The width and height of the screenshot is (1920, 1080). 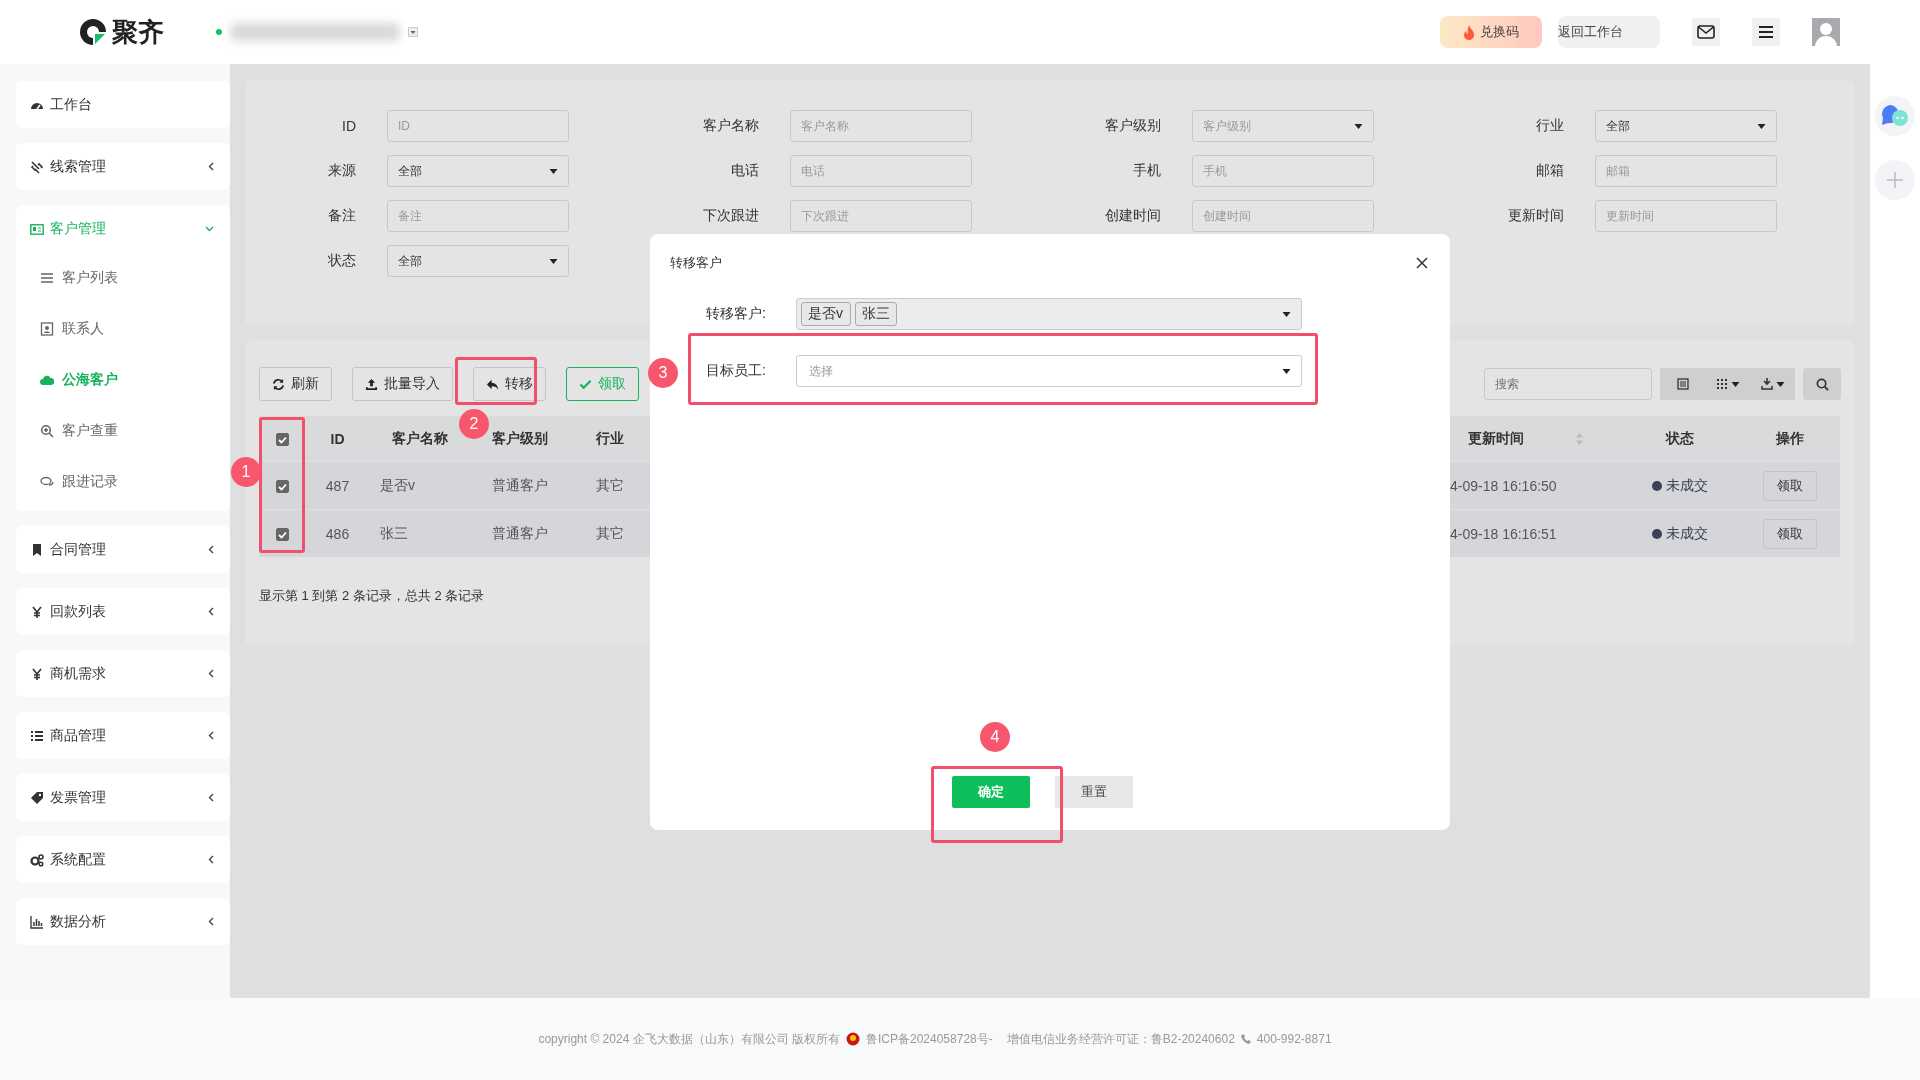 I want to click on id-card-icon, so click(x=37, y=228).